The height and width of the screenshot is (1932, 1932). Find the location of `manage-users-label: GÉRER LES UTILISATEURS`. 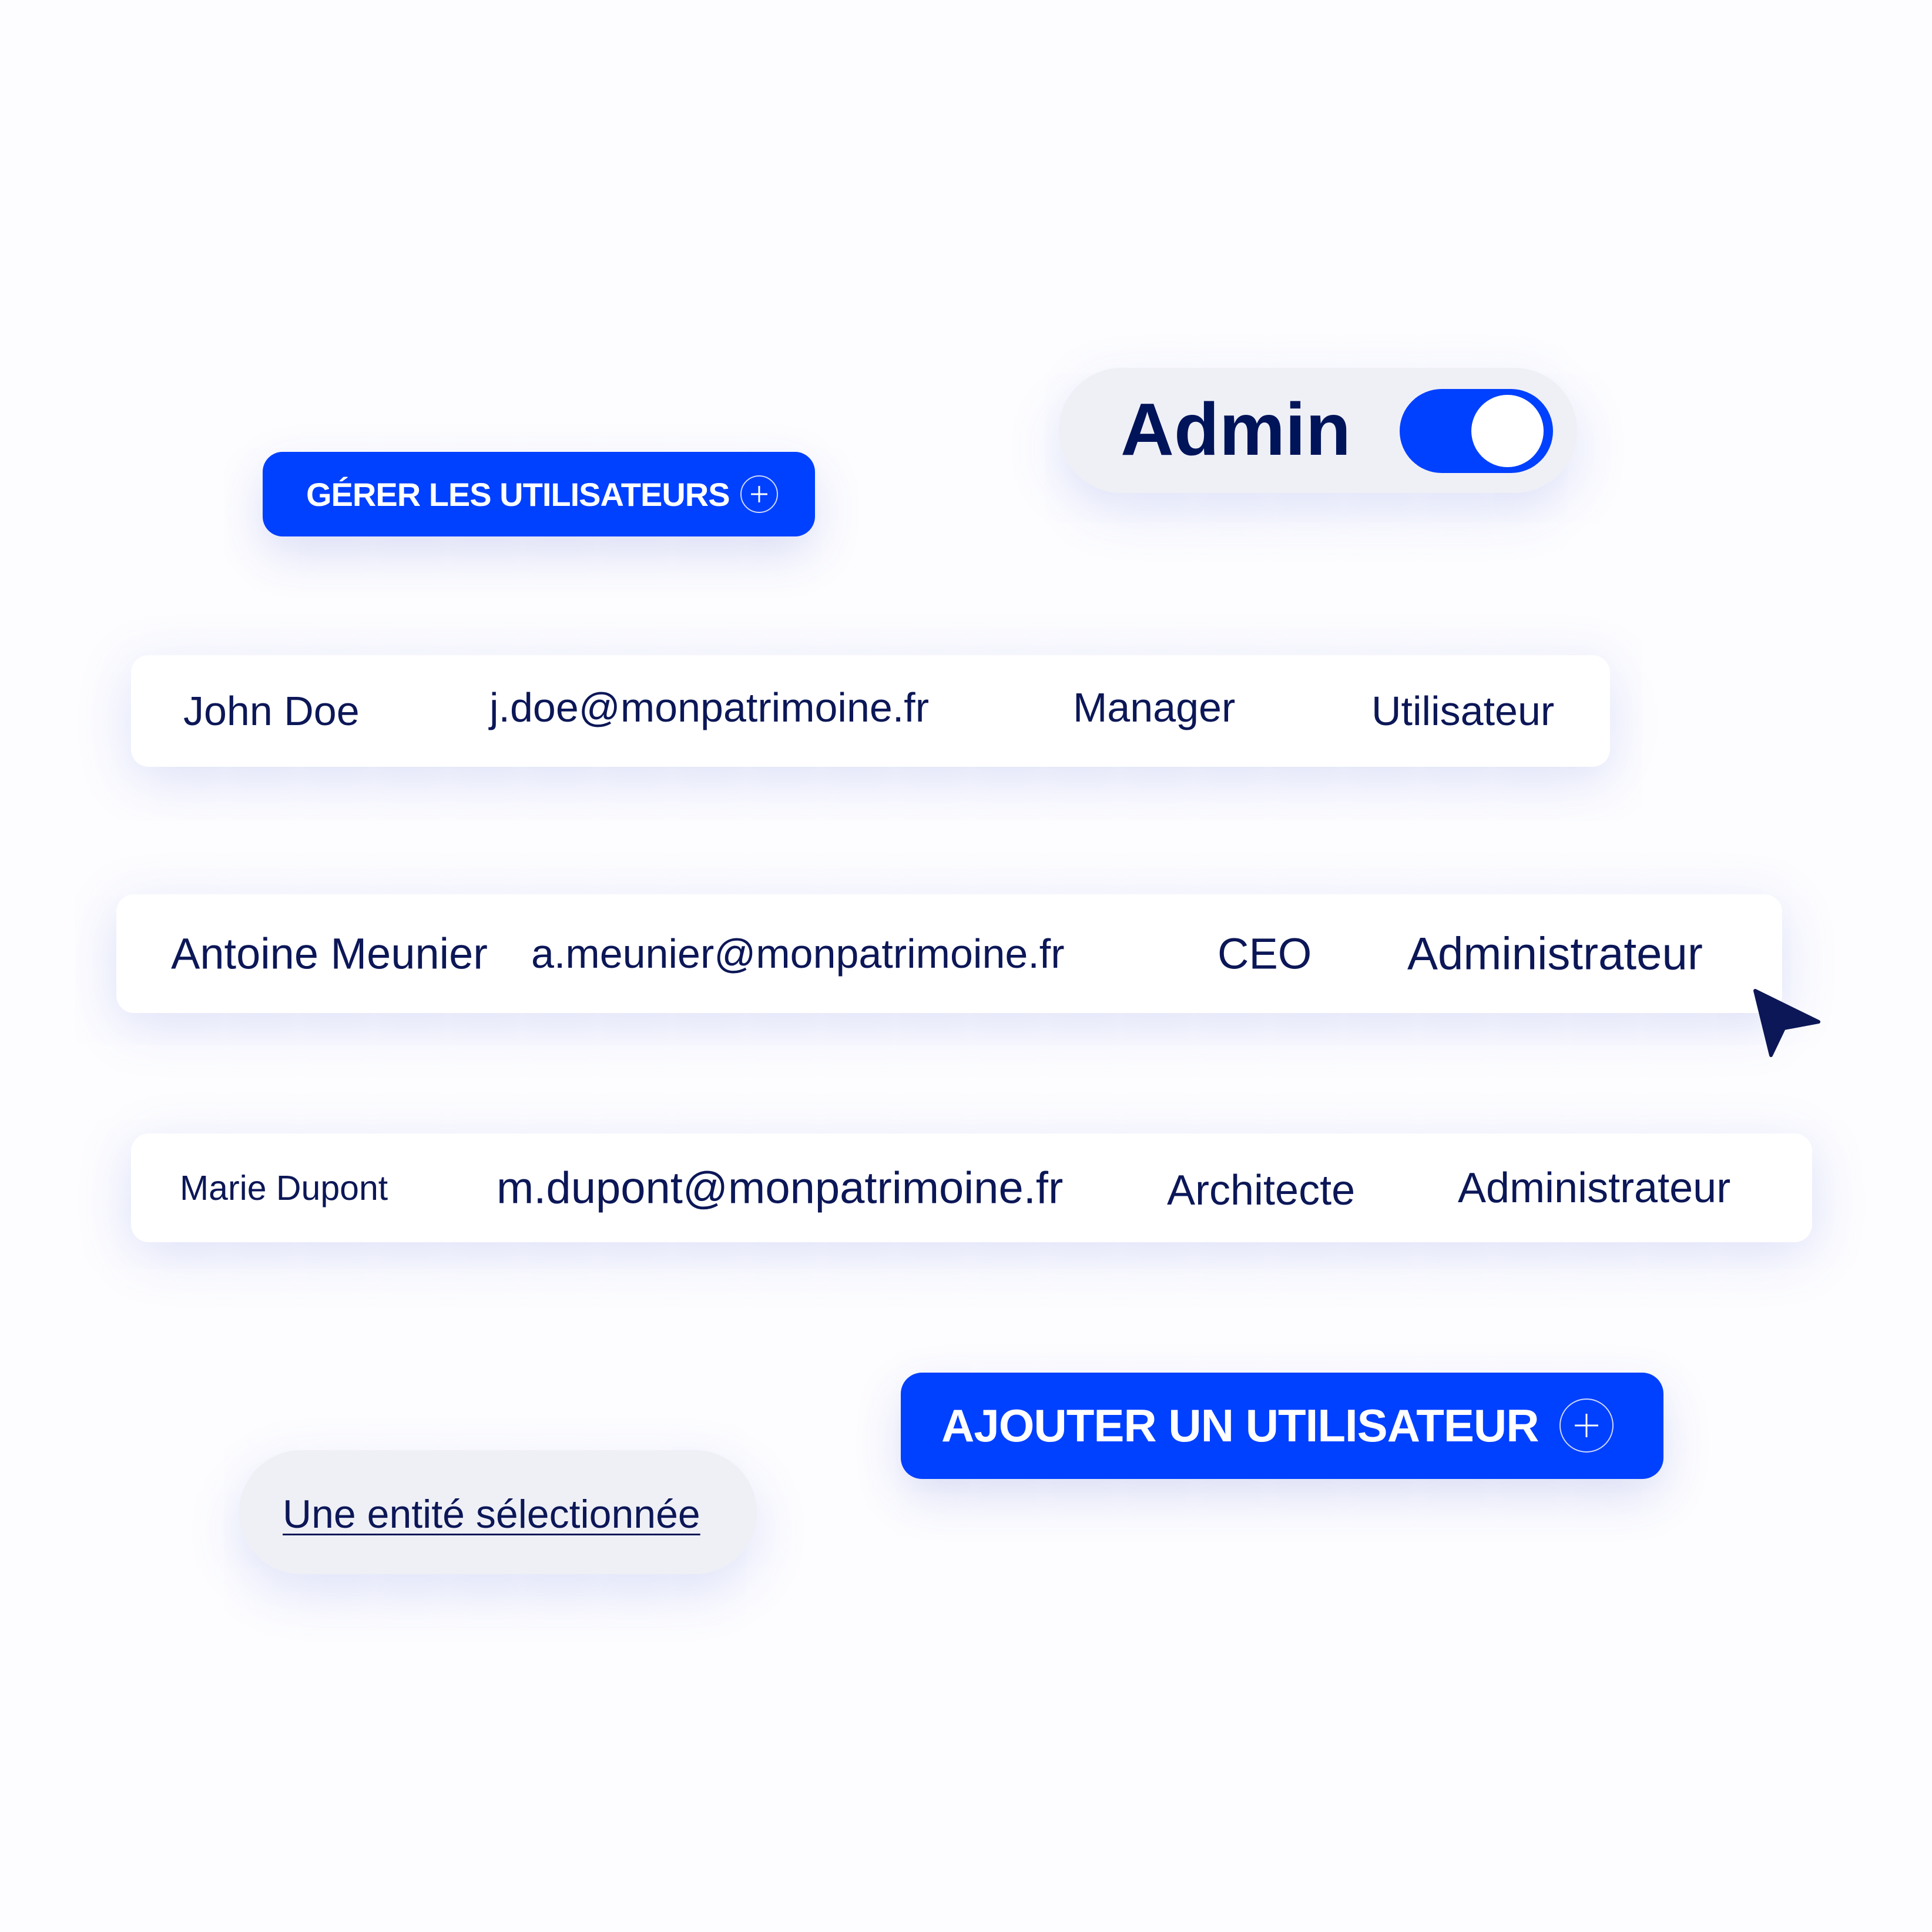

manage-users-label: GÉRER LES UTILISATEURS is located at coordinates (518, 494).